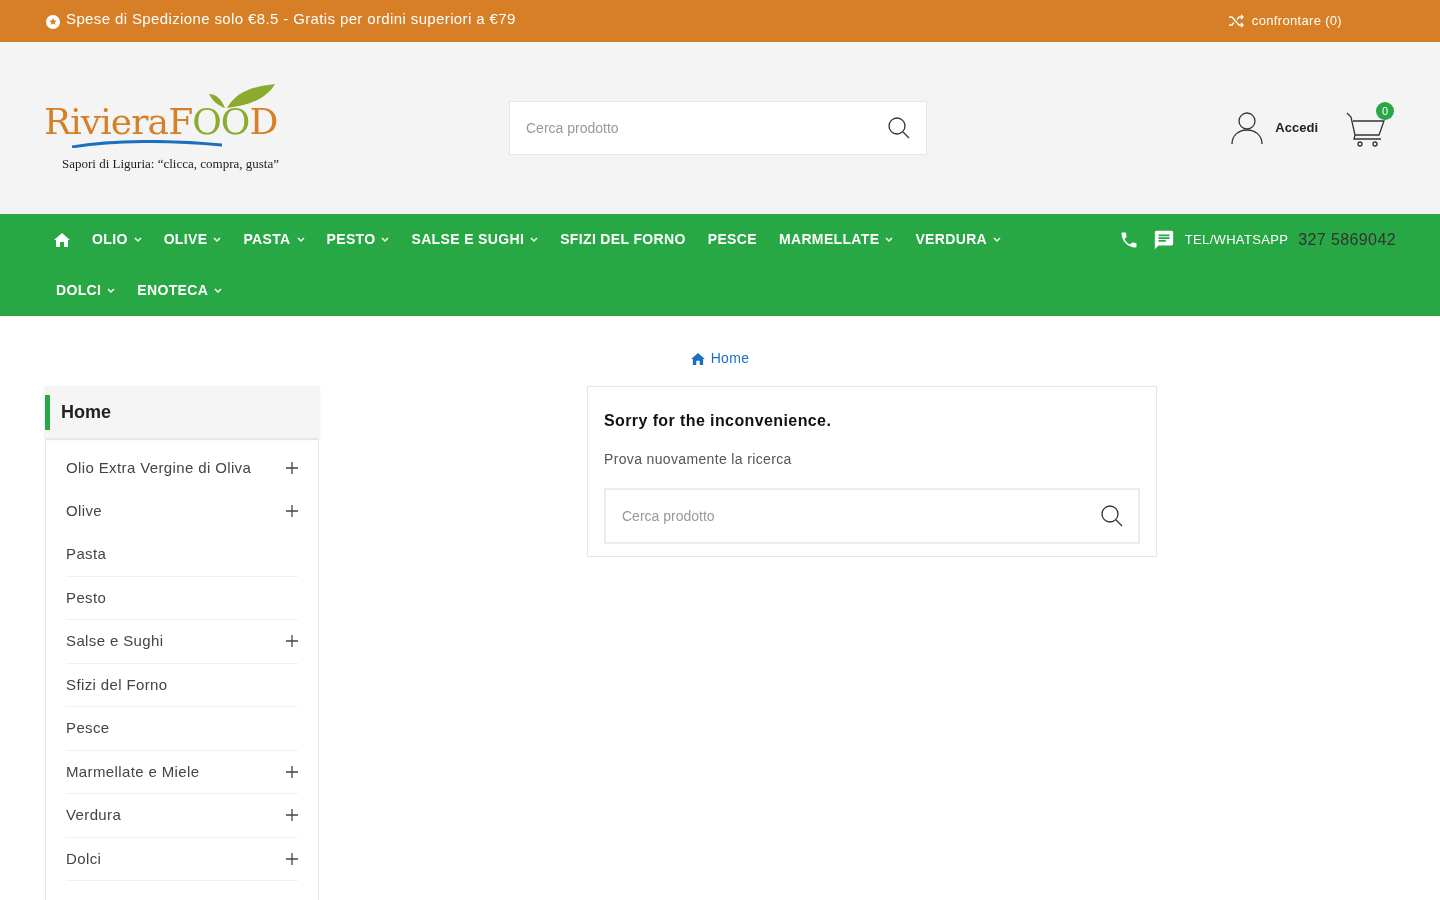 The height and width of the screenshot is (900, 1440). Describe the element at coordinates (720, 358) in the screenshot. I see `breadcrumb-link: Home` at that location.